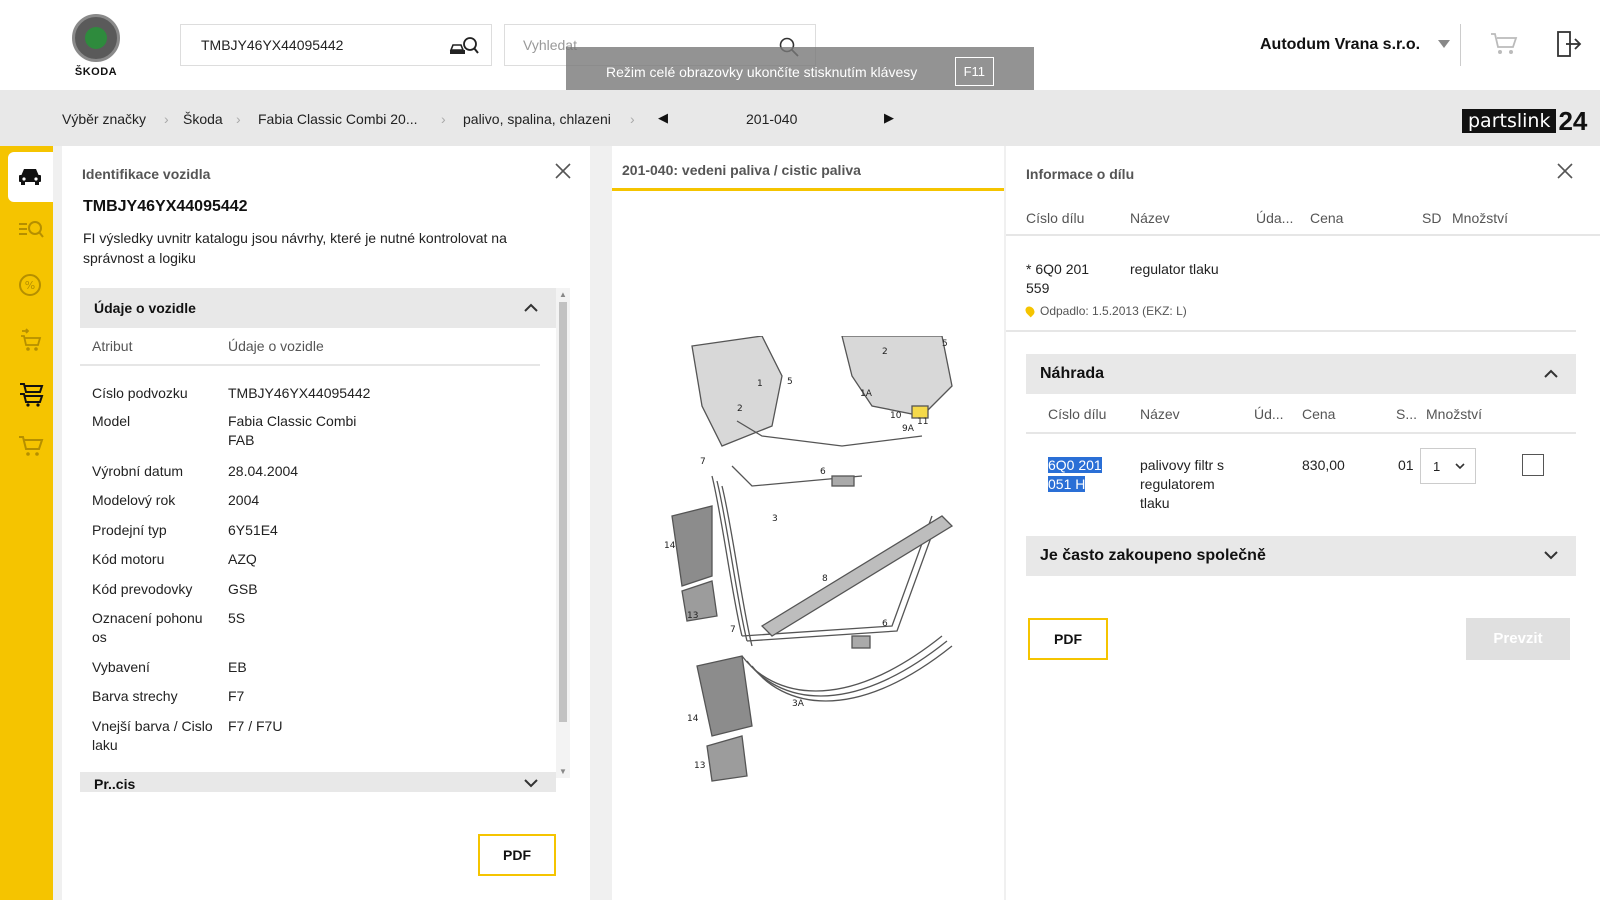 Image resolution: width=1600 pixels, height=900 pixels. What do you see at coordinates (134, 500) in the screenshot?
I see `attr-key: Modelový rok` at bounding box center [134, 500].